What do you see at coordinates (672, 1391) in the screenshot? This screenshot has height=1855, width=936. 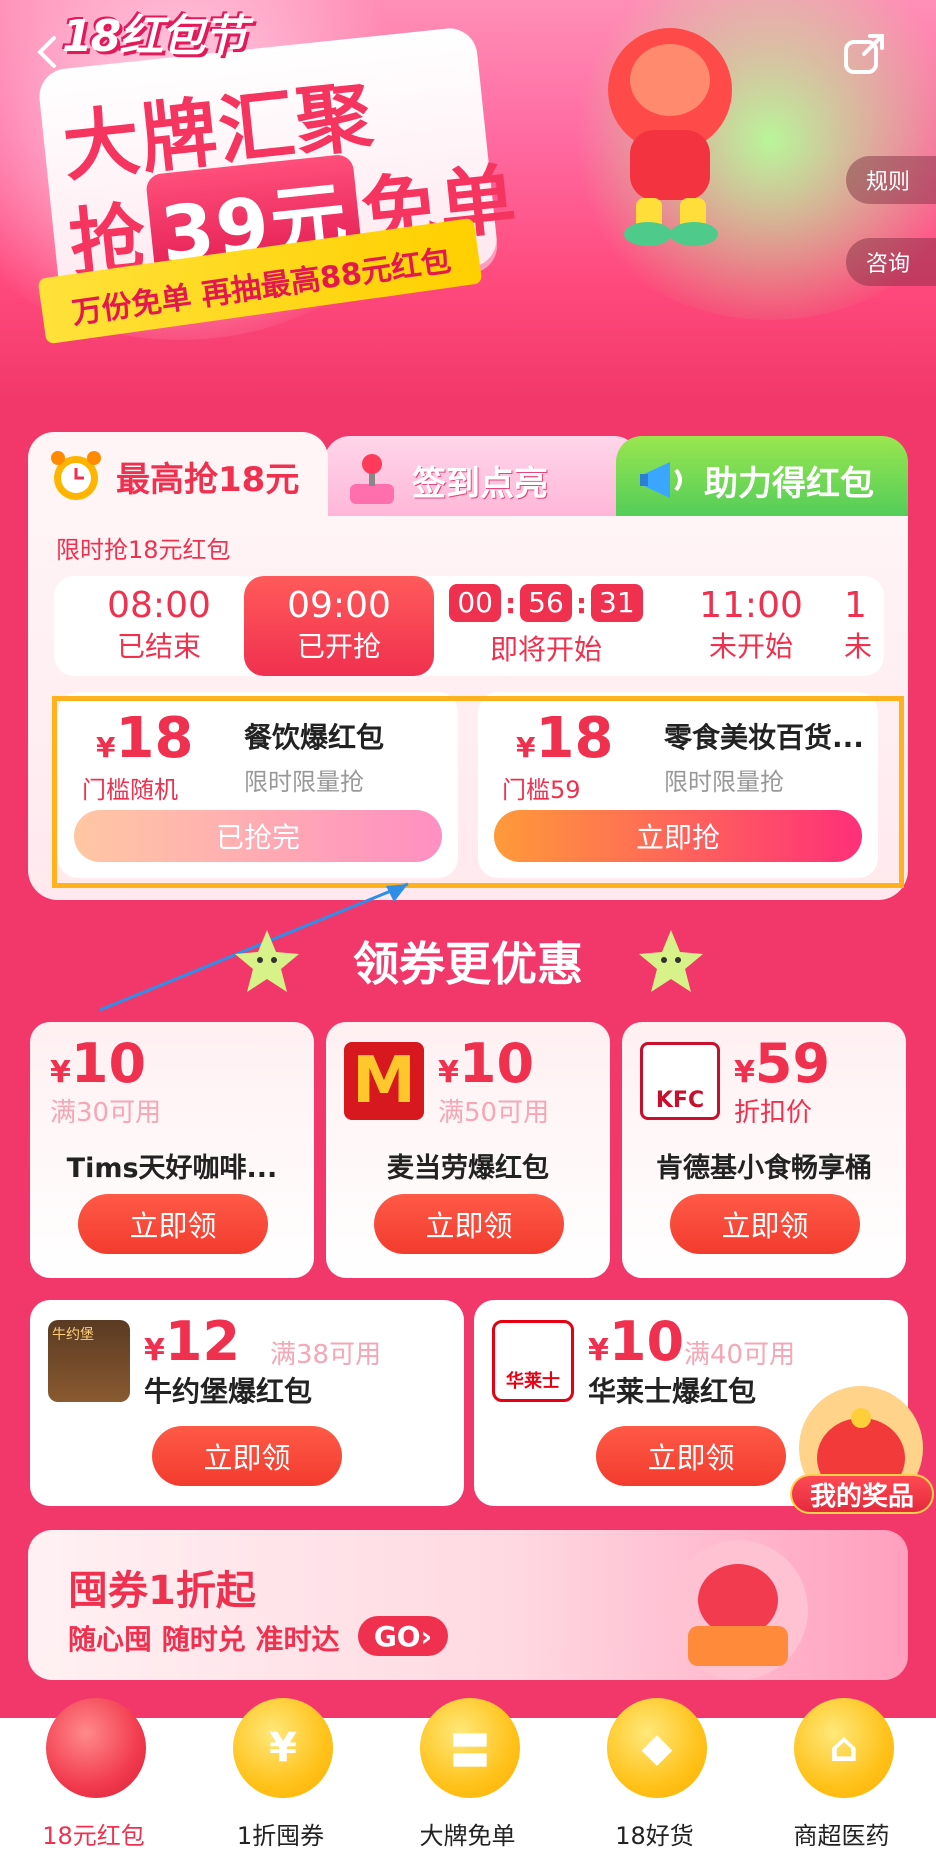 I see `coupon-name: 华莱士爆红包` at bounding box center [672, 1391].